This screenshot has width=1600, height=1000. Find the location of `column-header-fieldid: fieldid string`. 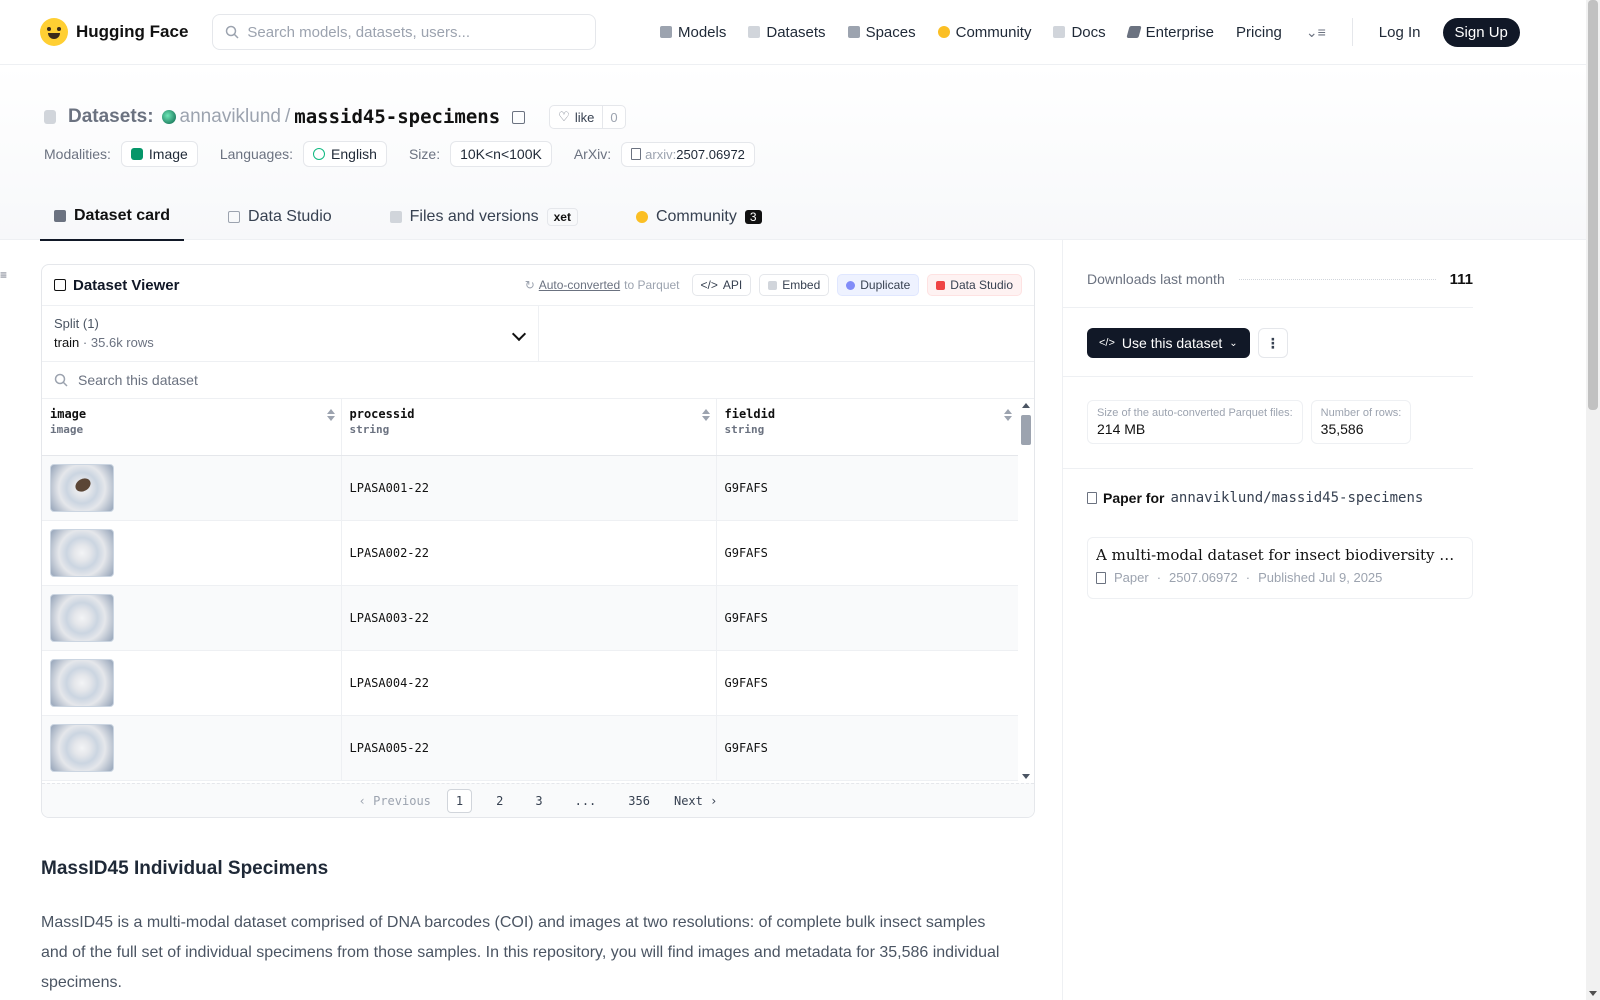

column-header-fieldid: fieldid string is located at coordinates (867, 427).